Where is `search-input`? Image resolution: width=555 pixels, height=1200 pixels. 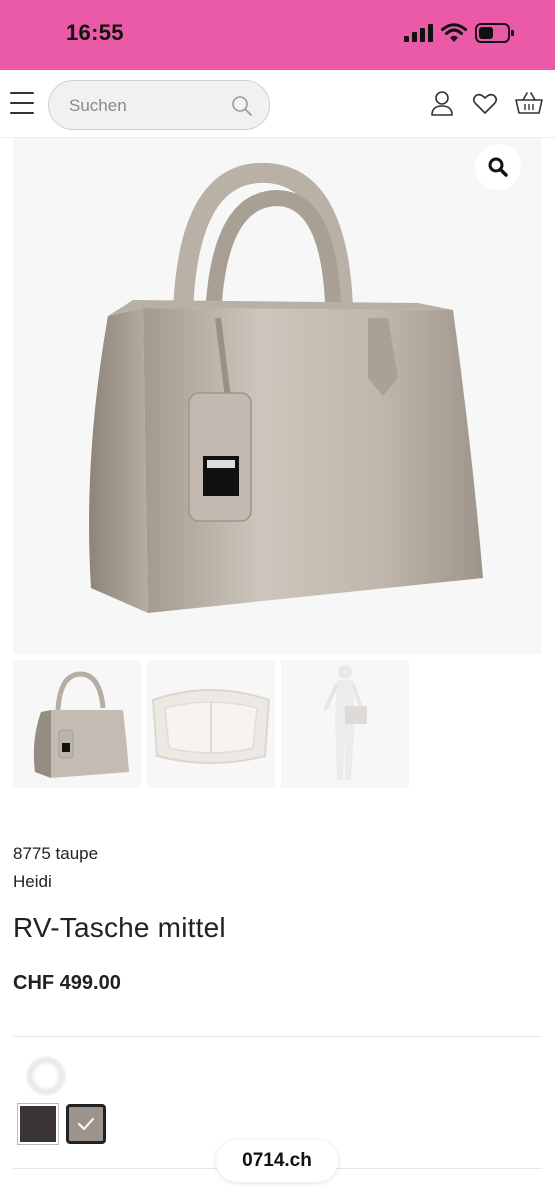
search-input is located at coordinates (149, 106).